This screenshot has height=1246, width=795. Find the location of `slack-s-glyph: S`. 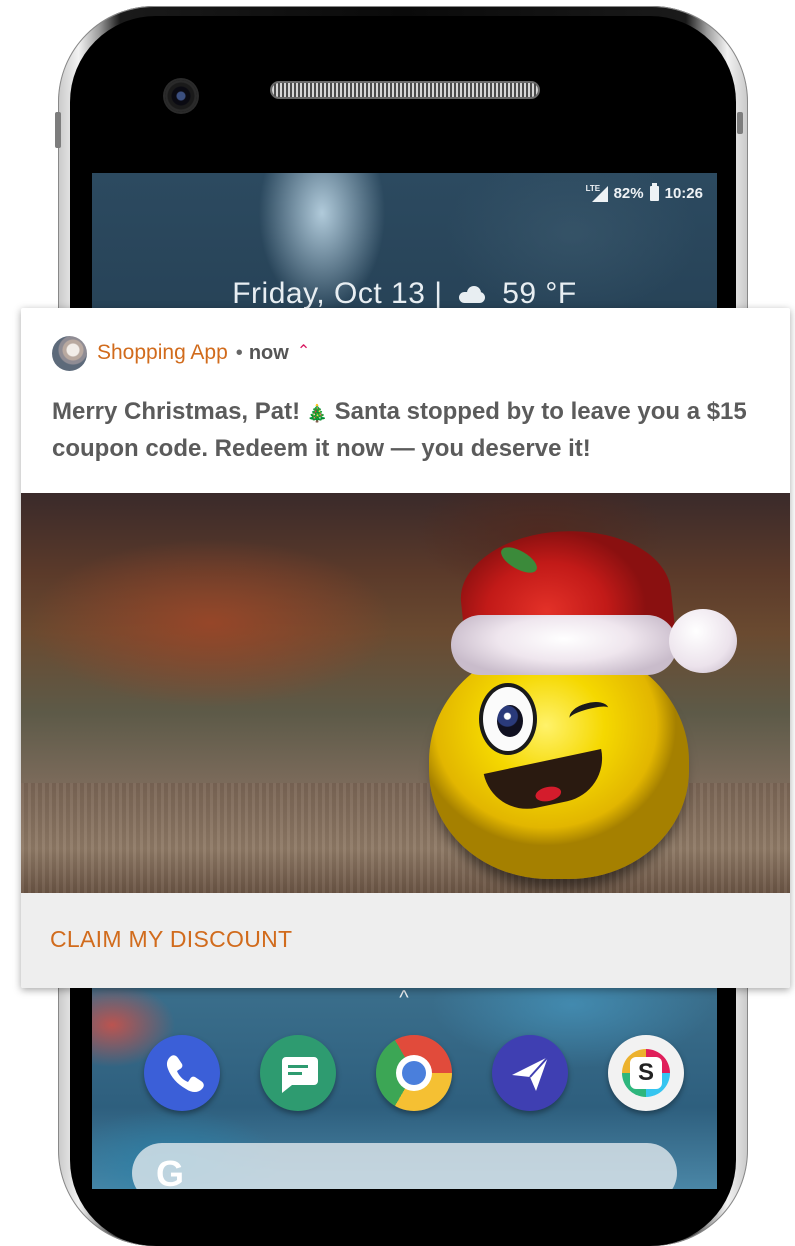

slack-s-glyph: S is located at coordinates (646, 1073).